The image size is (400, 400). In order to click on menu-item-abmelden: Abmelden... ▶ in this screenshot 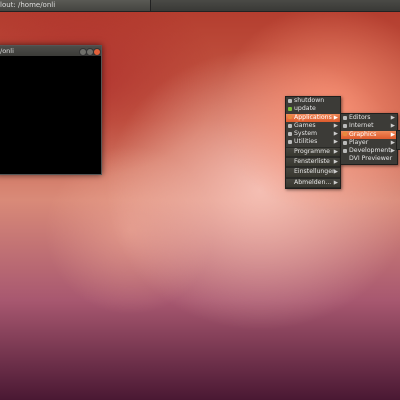, I will do `click(313, 182)`.